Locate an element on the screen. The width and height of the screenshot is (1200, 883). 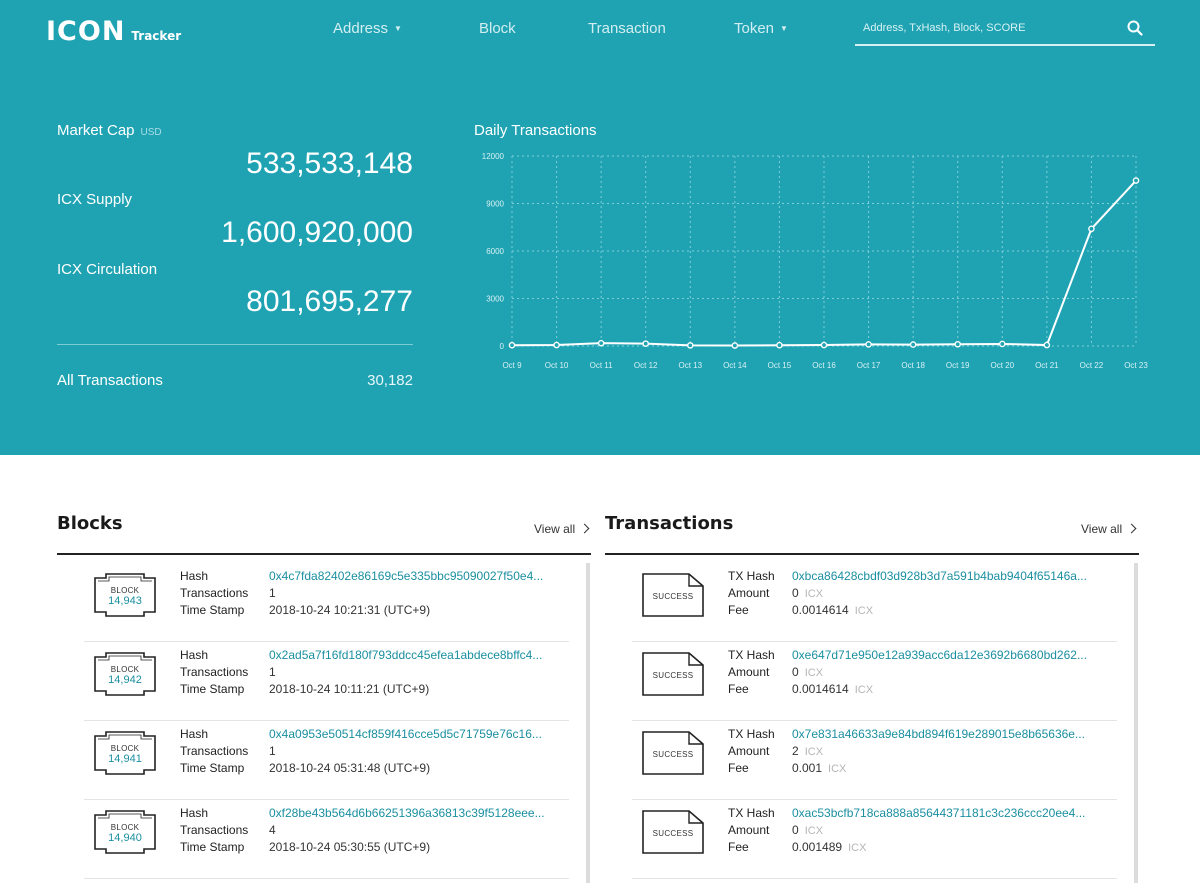
icx-supply-label: ICX Supply is located at coordinates (95, 199).